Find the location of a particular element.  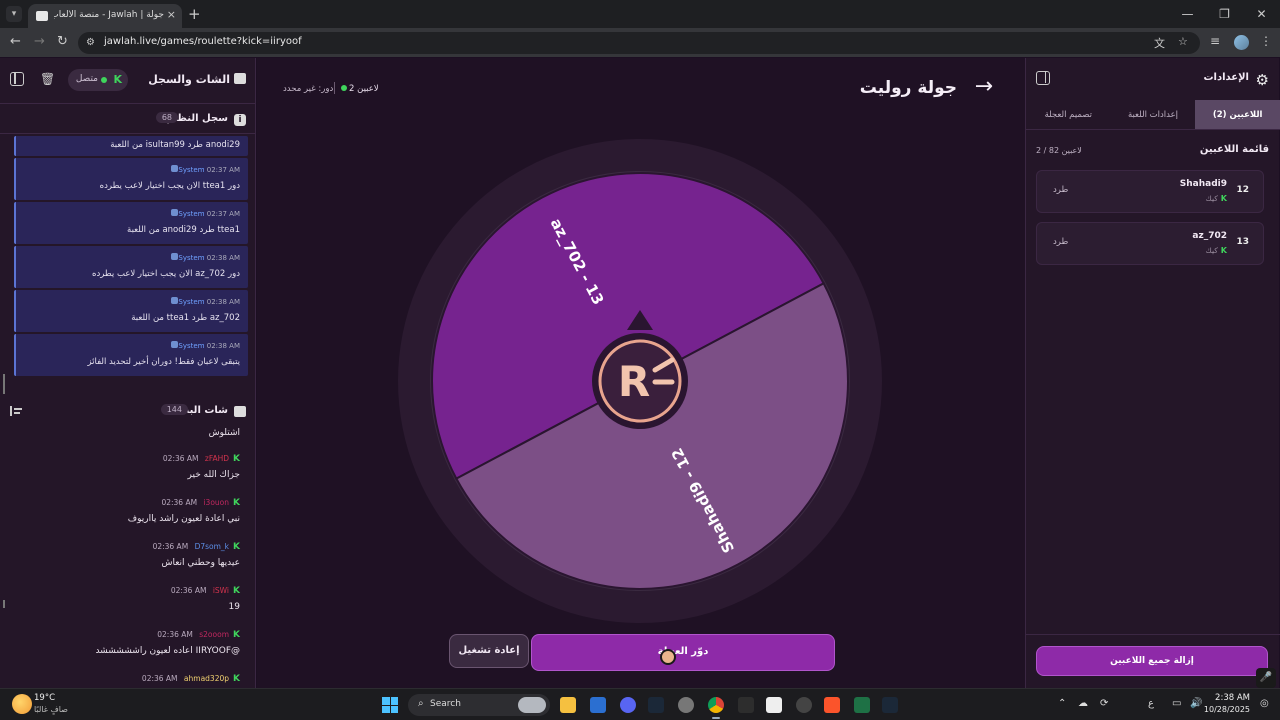

chat-panel-header: الشات والسجل K متصل 🗑 is located at coordinates (128, 81).